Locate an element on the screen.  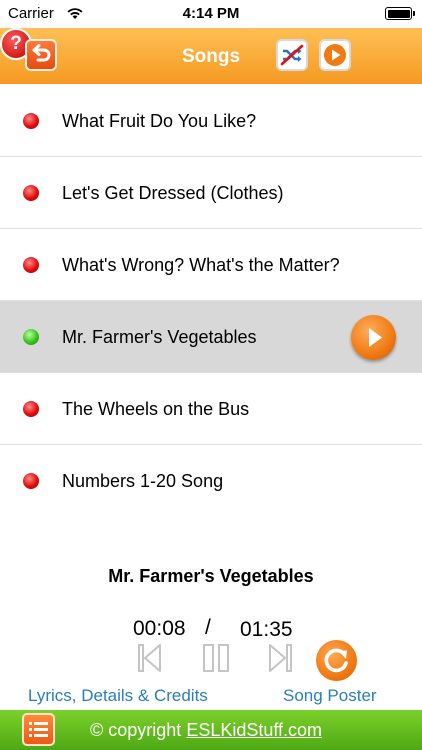
copyright-text: © copyright ESLKidStuff.com is located at coordinates (206, 730).